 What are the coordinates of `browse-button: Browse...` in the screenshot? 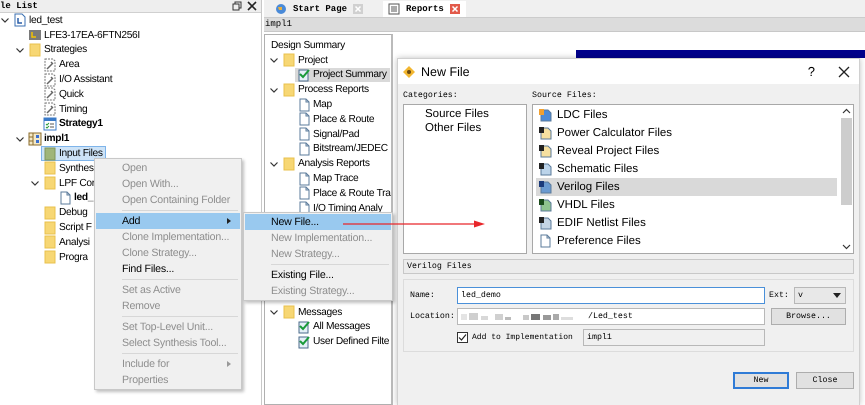 It's located at (808, 316).